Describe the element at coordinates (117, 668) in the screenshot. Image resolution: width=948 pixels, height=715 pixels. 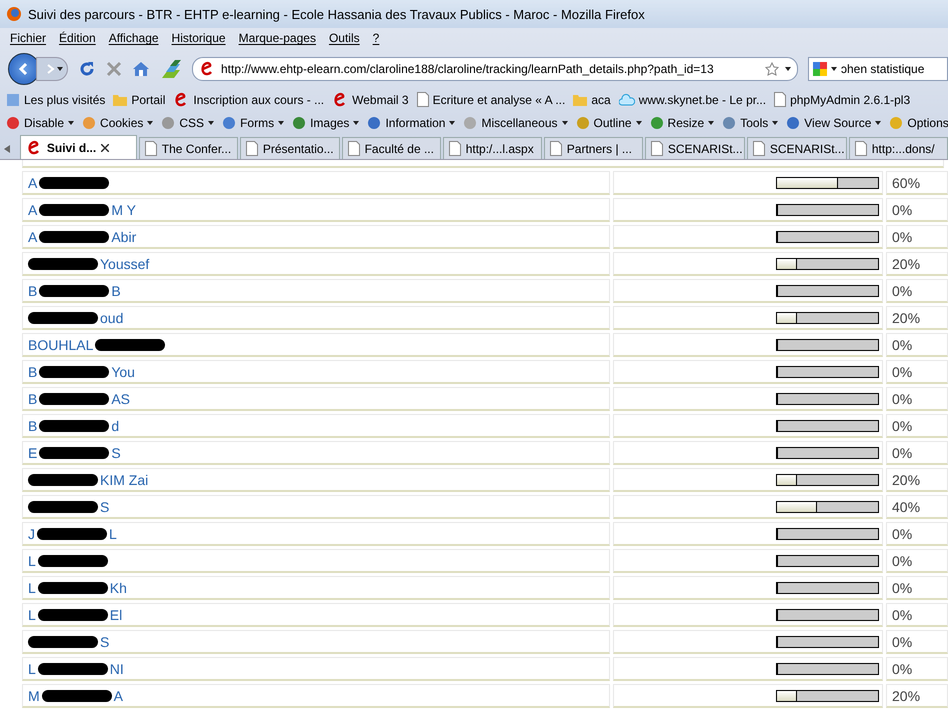
I see `student-link: NI` at that location.